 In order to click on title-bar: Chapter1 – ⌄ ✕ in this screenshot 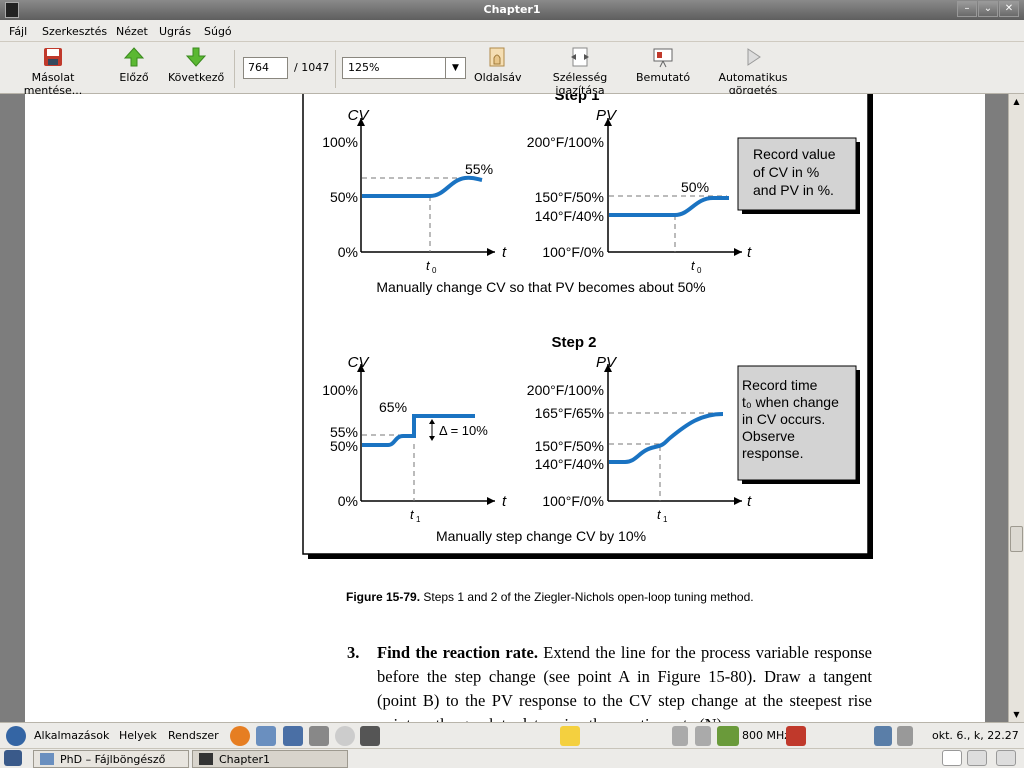, I will do `click(512, 10)`.